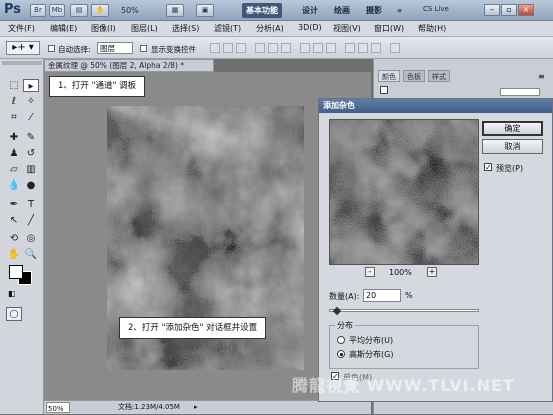 The height and width of the screenshot is (415, 553). What do you see at coordinates (14, 185) in the screenshot?
I see `blur-tool-icon: 💧` at bounding box center [14, 185].